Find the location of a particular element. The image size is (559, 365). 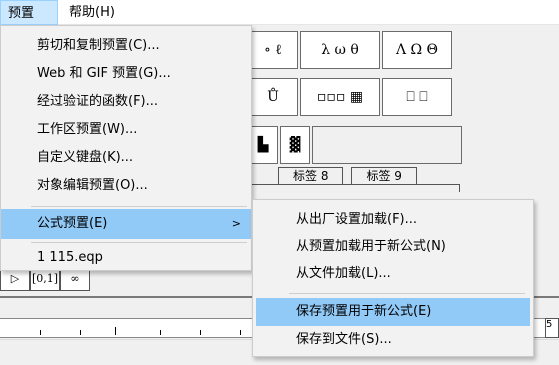

symbol-palette-row-2: Ů ▫▫▫ ▦ ⎕ ⎕ is located at coordinates (351, 98).